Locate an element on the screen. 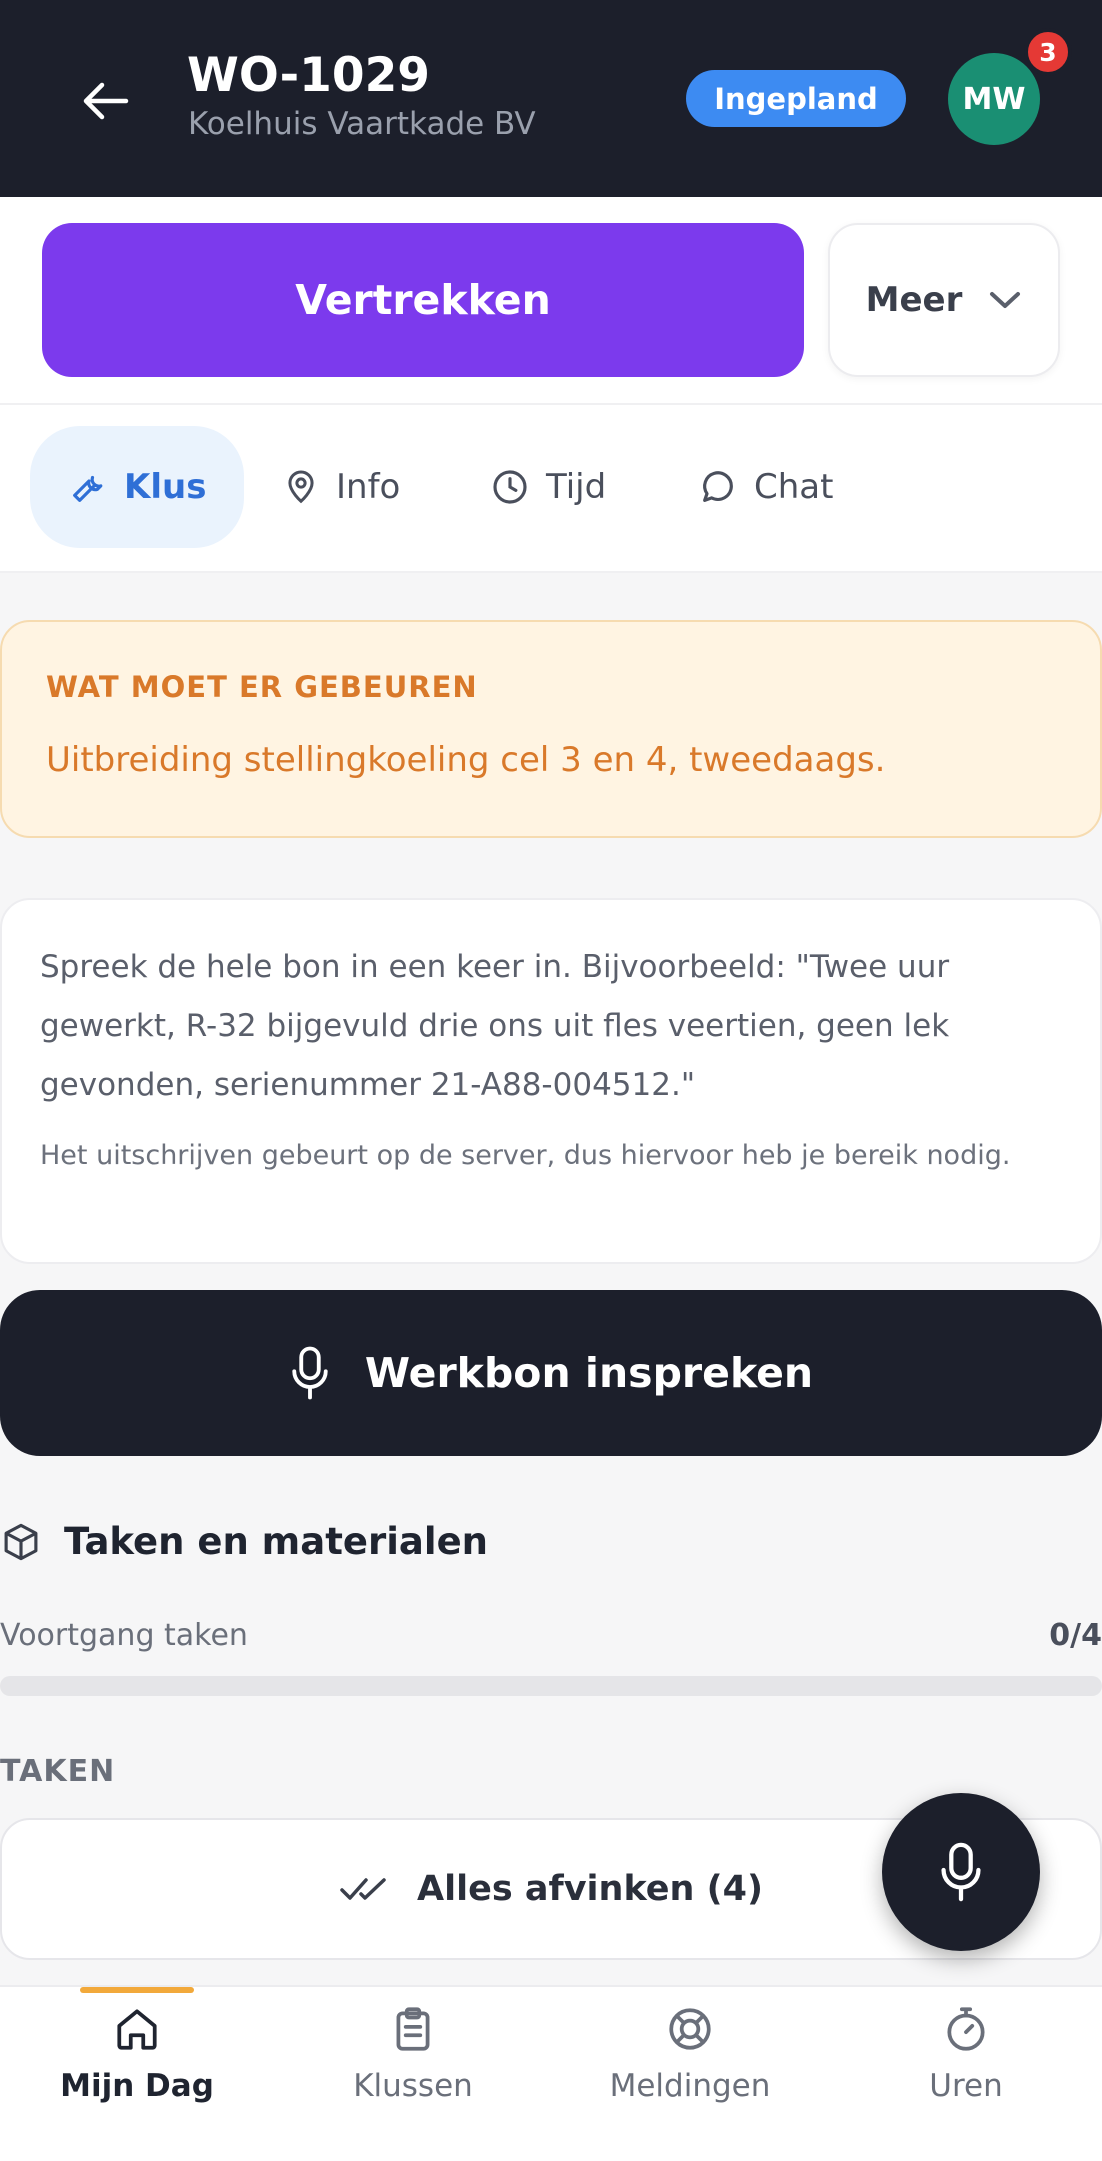  avatar: MW is located at coordinates (994, 99).